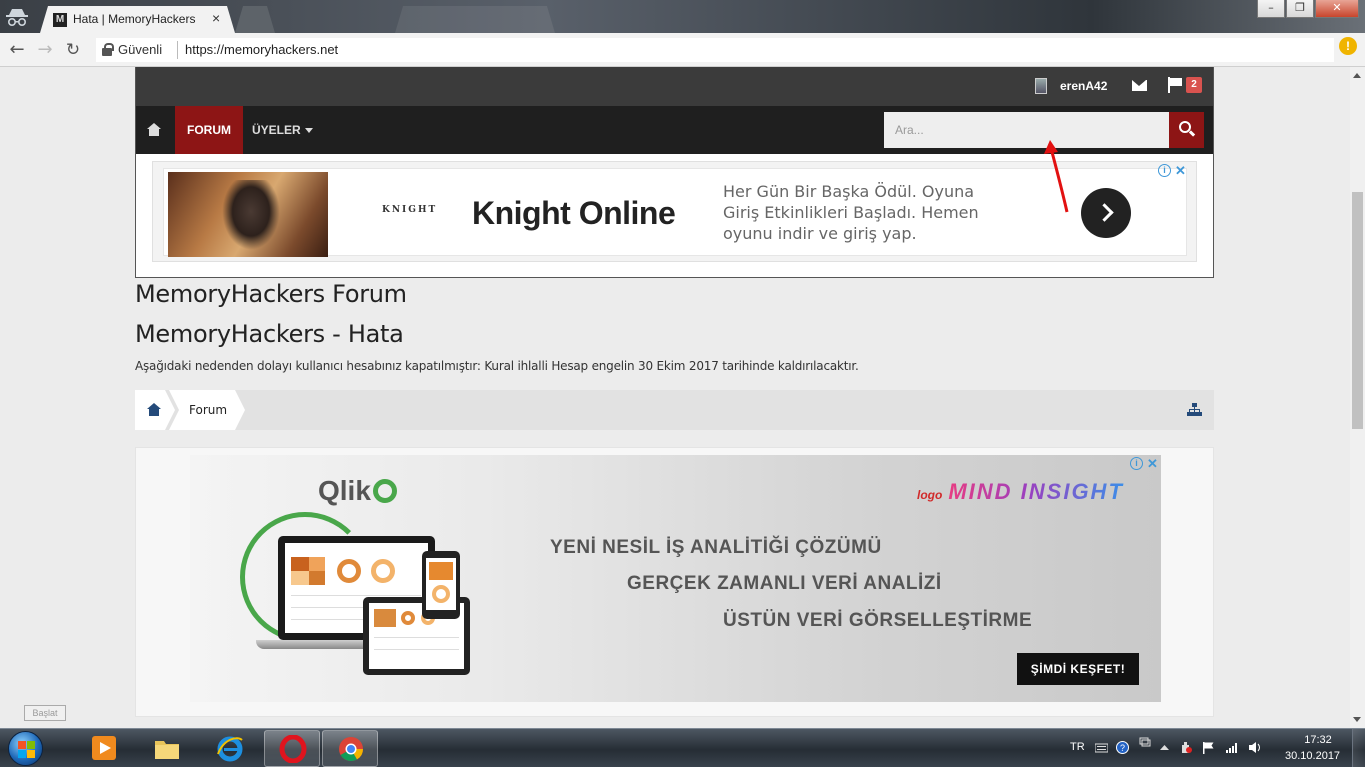 Image resolution: width=1365 pixels, height=767 pixels. What do you see at coordinates (1041, 86) in the screenshot?
I see `avatar` at bounding box center [1041, 86].